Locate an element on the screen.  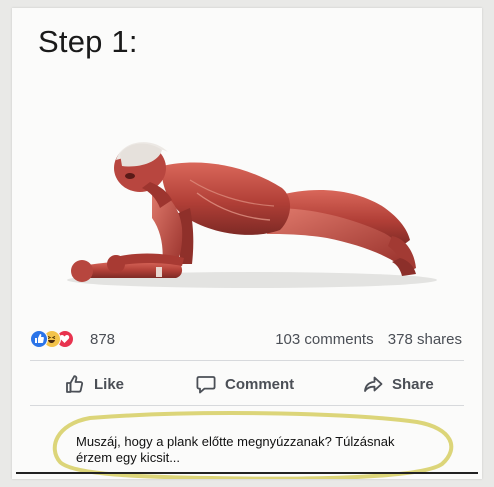
thumbs-up-icon is located at coordinates (75, 384).